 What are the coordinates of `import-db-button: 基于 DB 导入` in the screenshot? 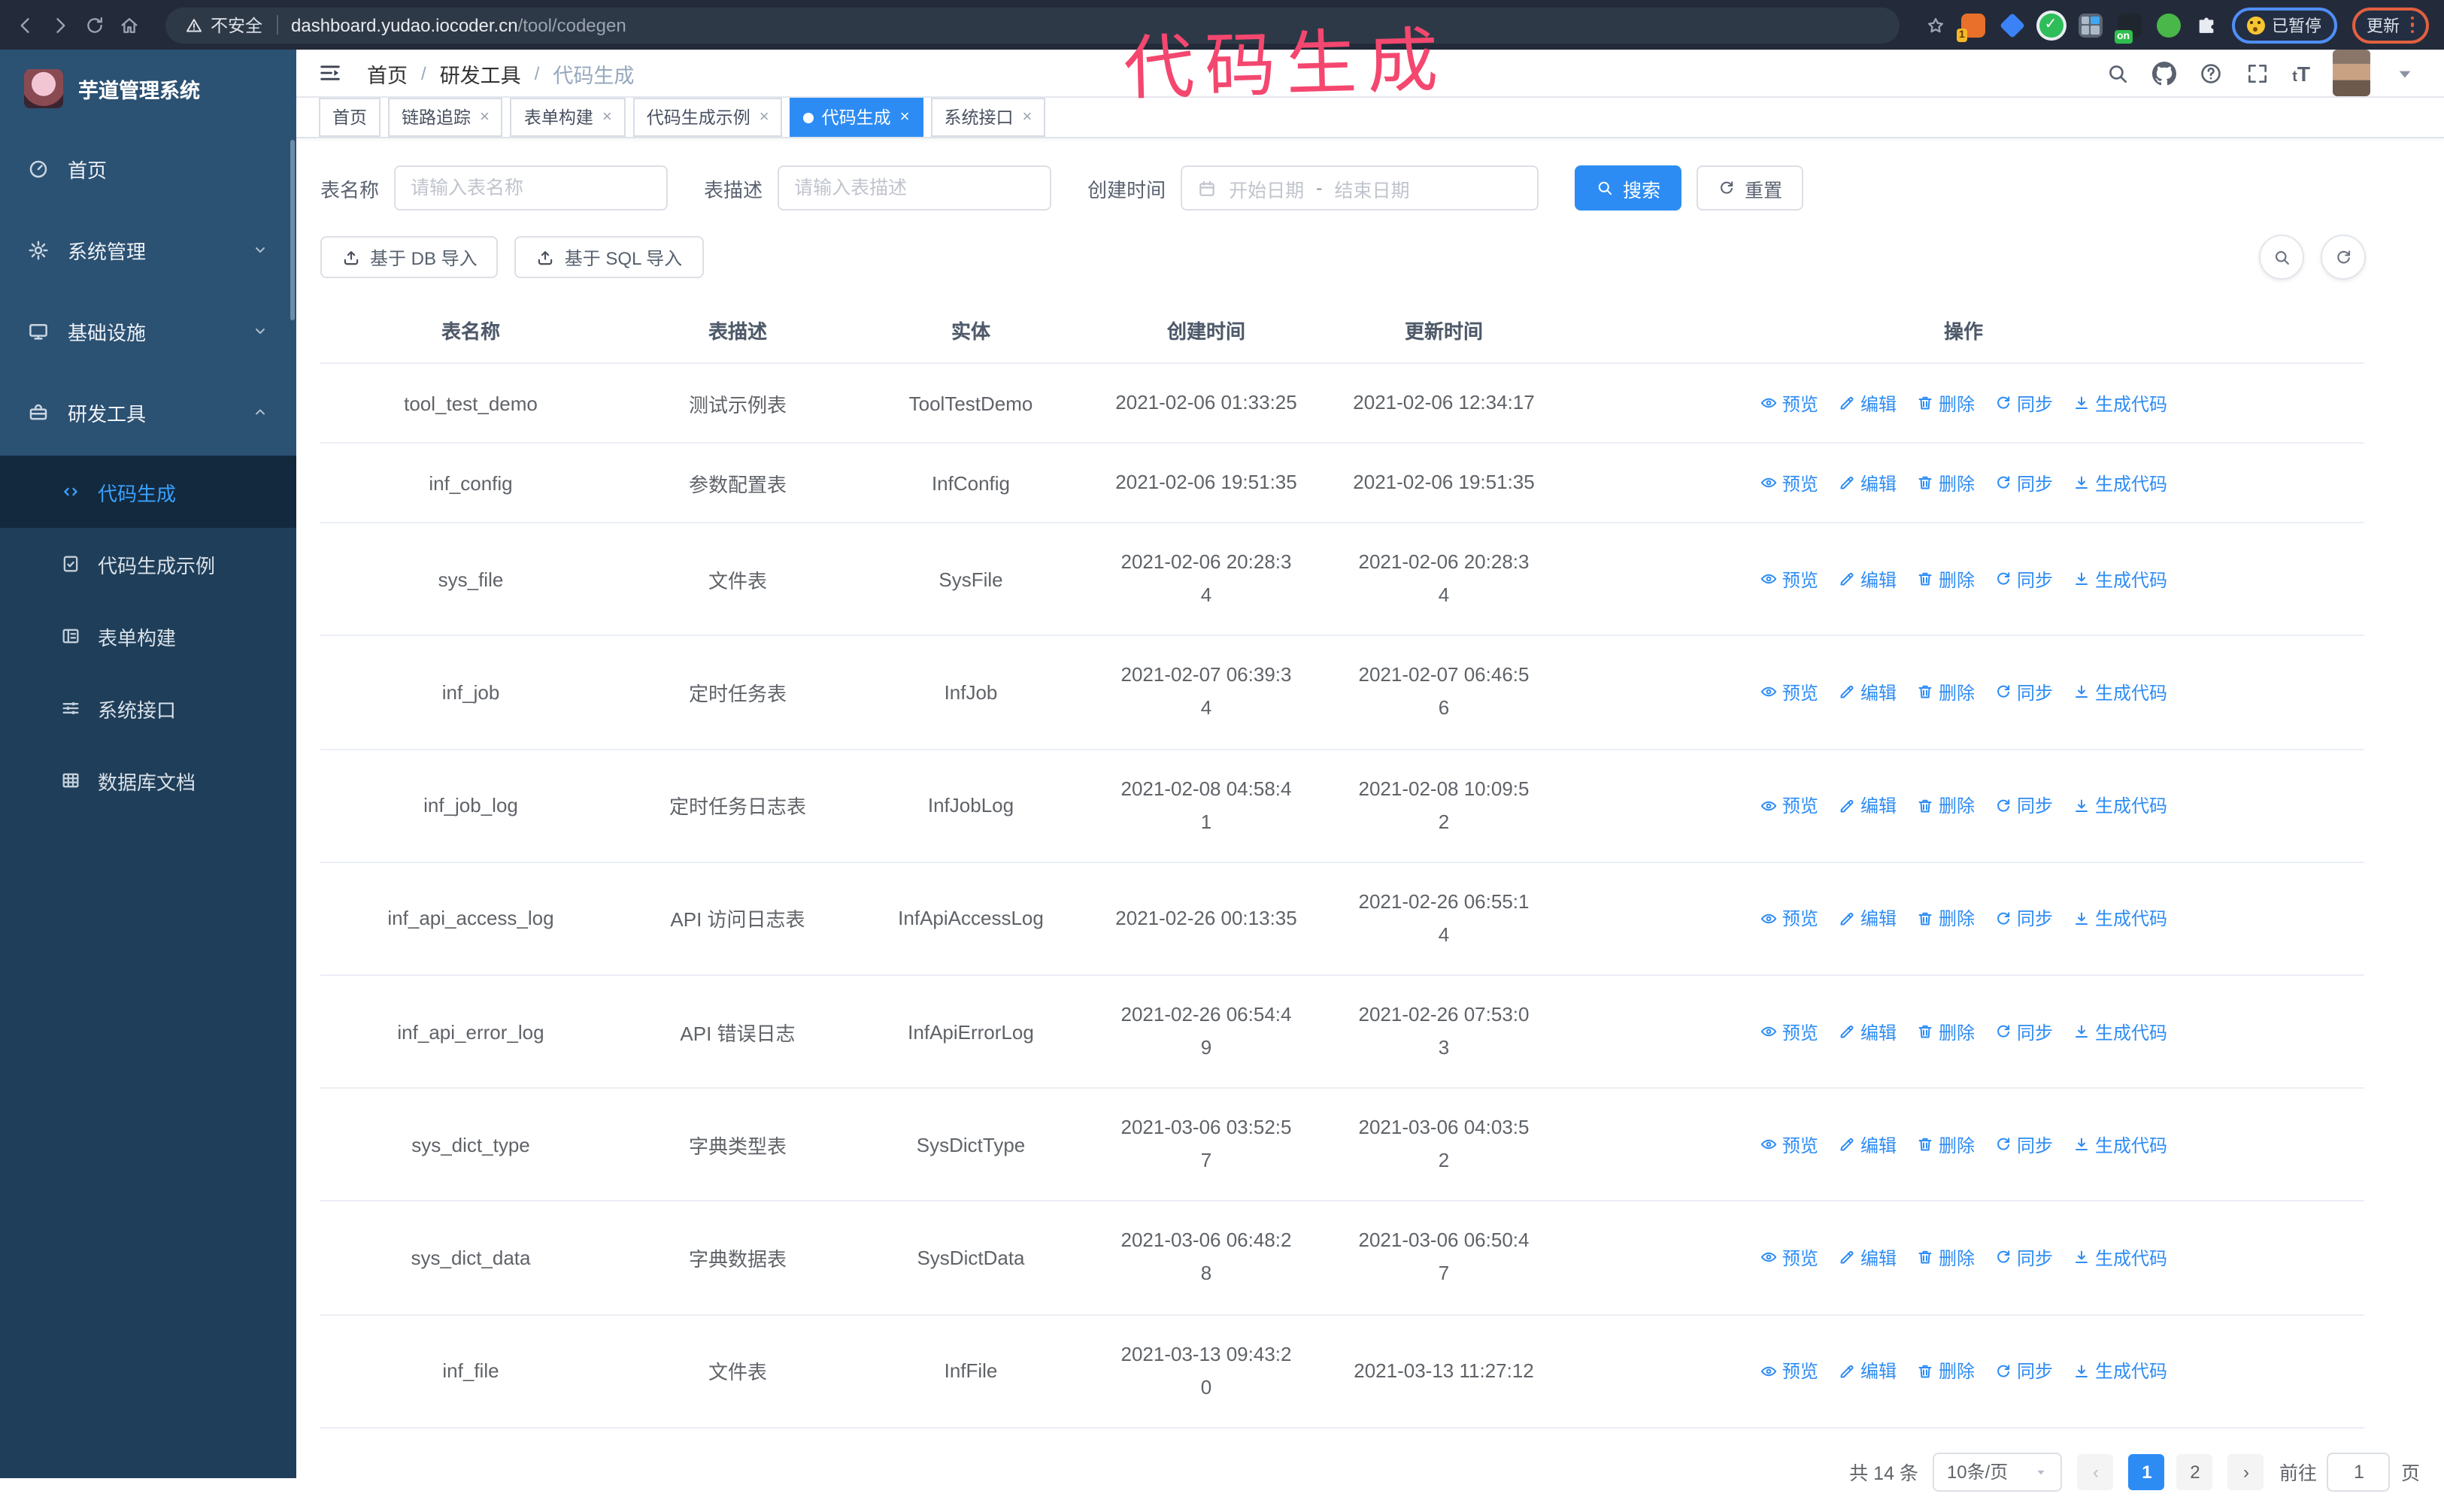 It's located at (409, 257).